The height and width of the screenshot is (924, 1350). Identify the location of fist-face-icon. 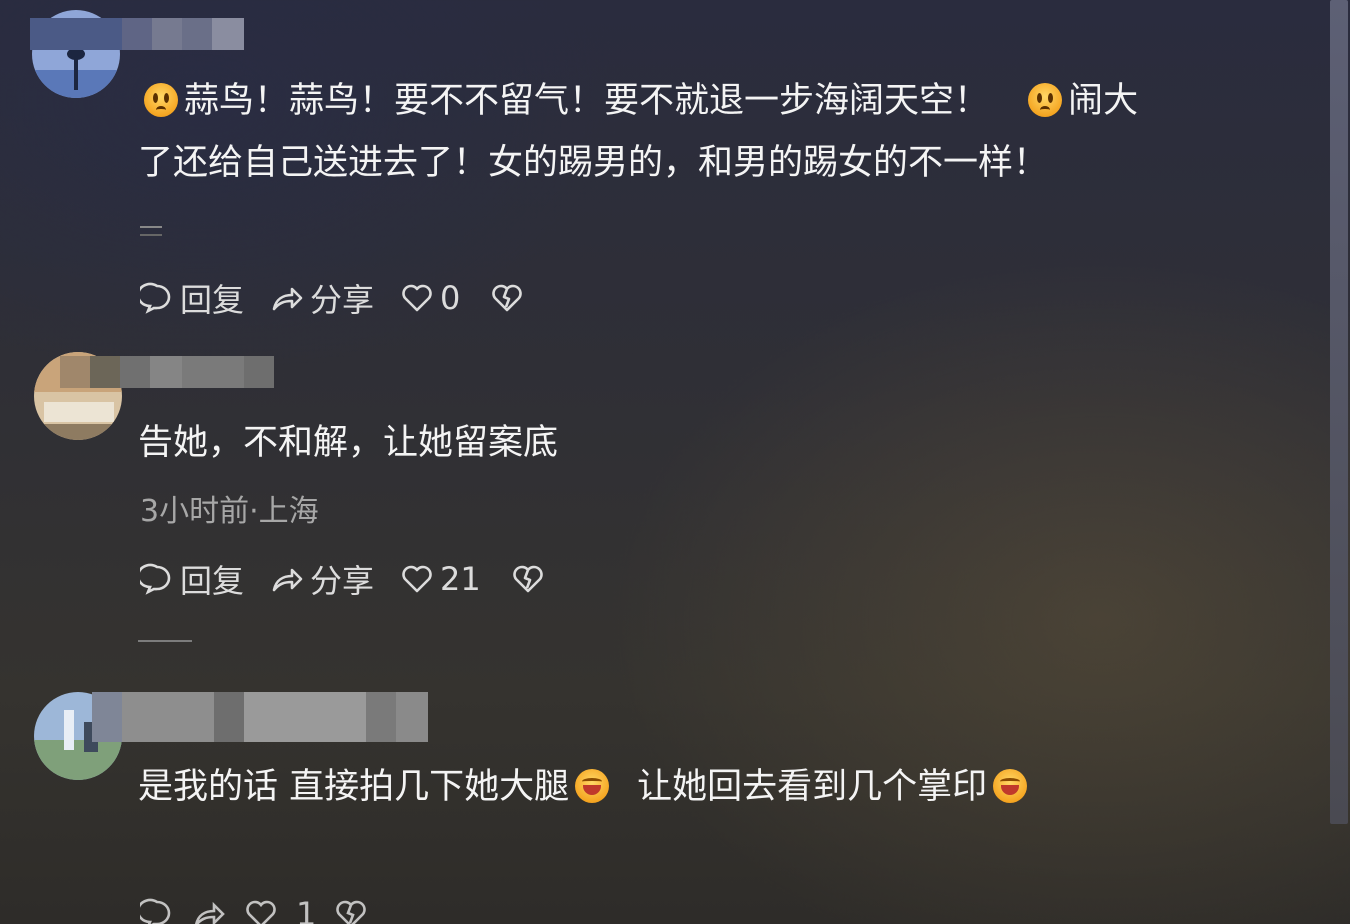
(1045, 100).